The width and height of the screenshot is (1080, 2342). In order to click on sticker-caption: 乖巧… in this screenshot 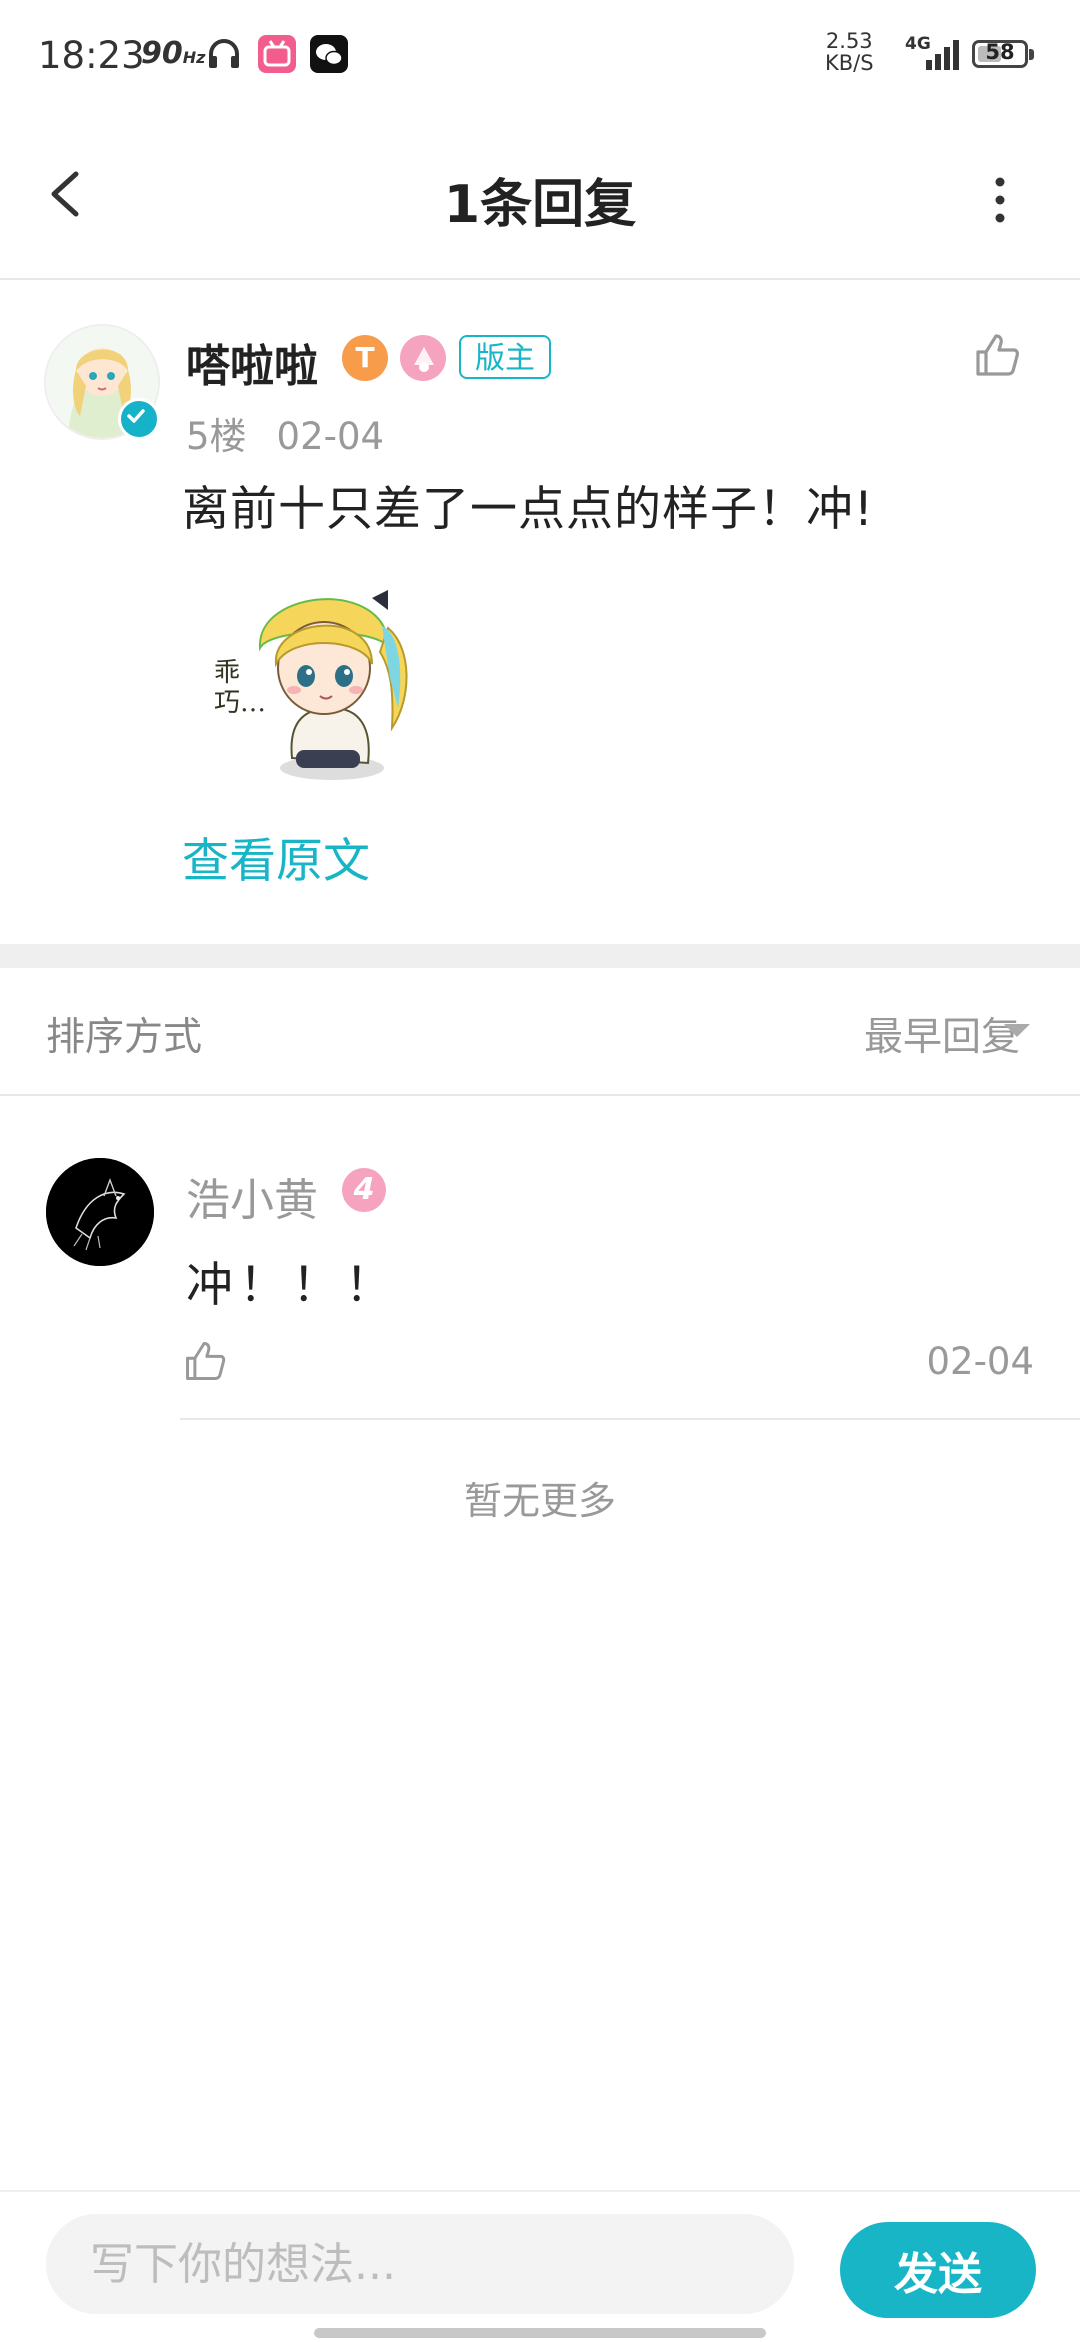, I will do `click(240, 688)`.